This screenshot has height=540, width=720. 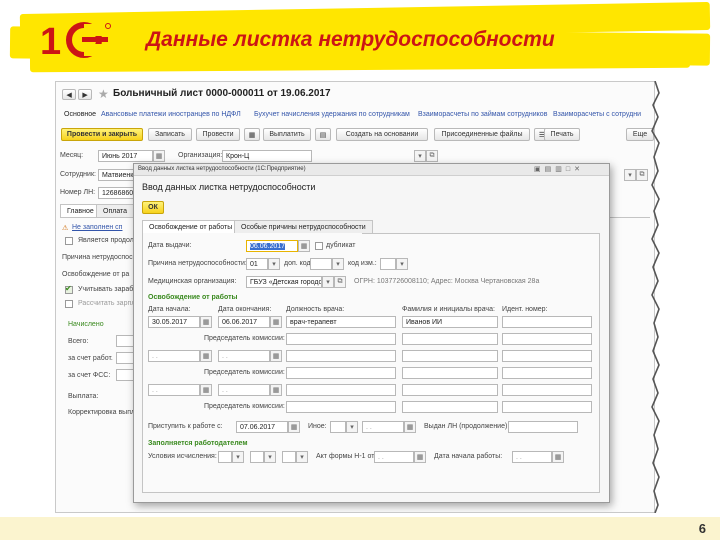 What do you see at coordinates (153, 207) in the screenshot?
I see `ok-button: ОК` at bounding box center [153, 207].